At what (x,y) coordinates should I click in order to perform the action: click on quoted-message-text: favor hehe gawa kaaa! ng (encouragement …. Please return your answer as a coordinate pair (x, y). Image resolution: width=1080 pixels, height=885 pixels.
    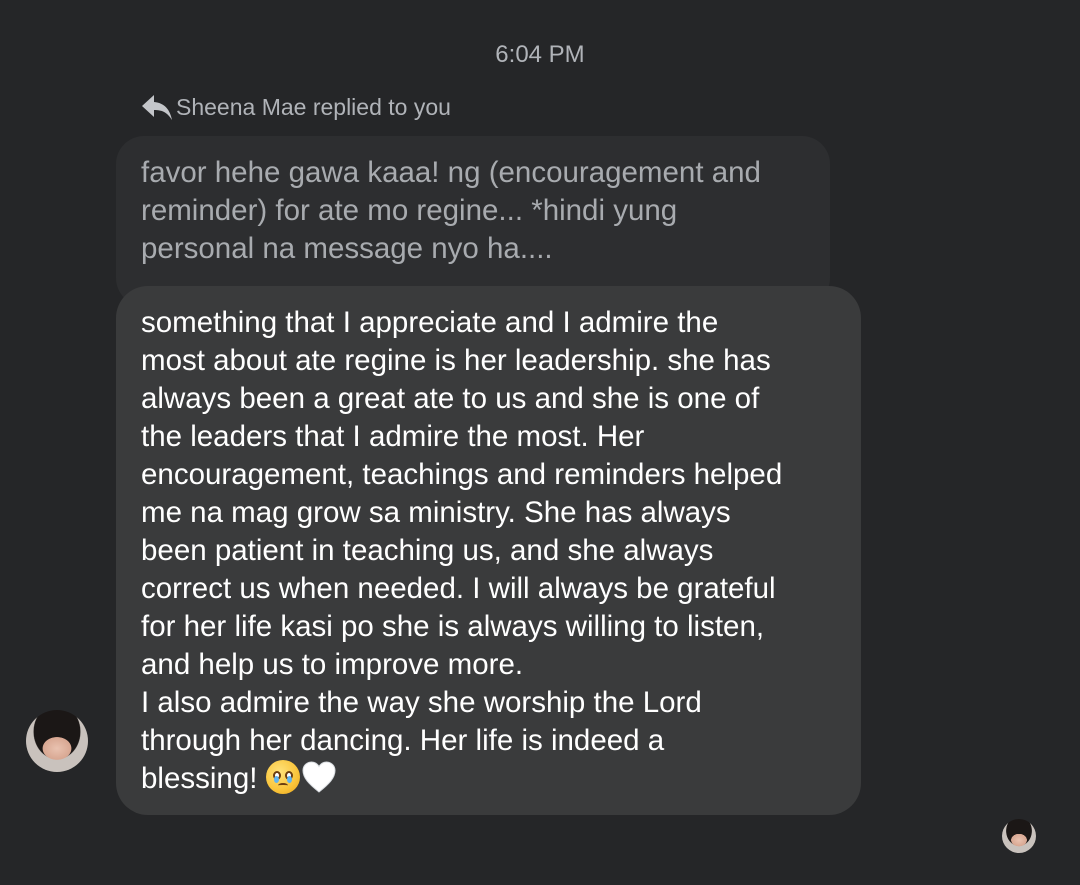
    Looking at the image, I should click on (451, 210).